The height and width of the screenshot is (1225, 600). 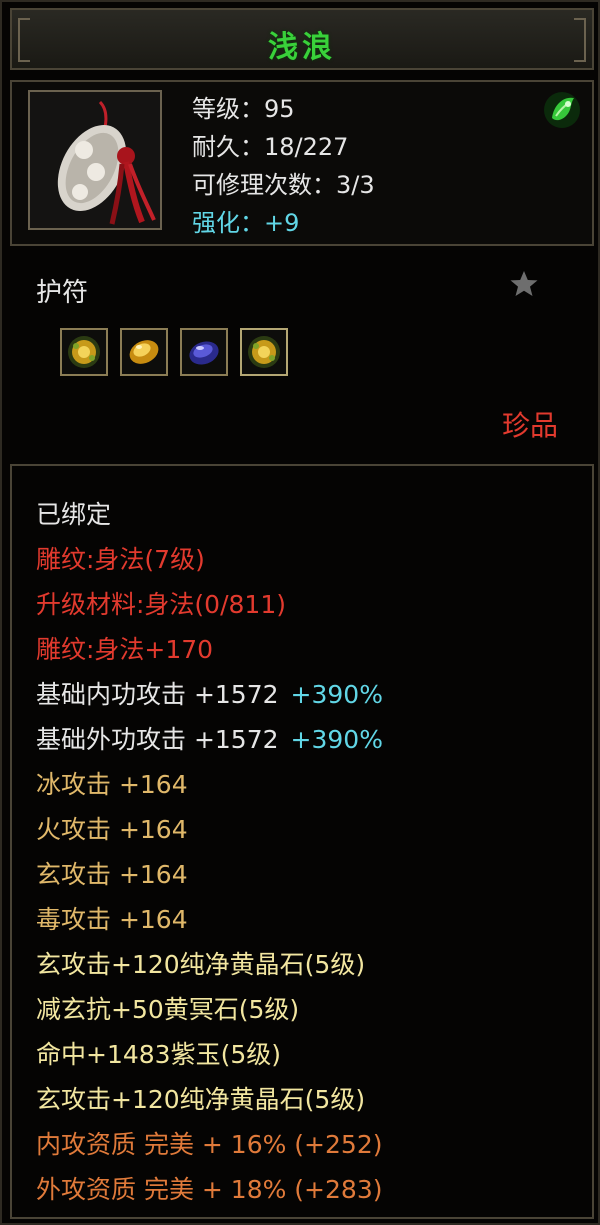 I want to click on durability-text: 耐久：18/227, so click(x=270, y=147).